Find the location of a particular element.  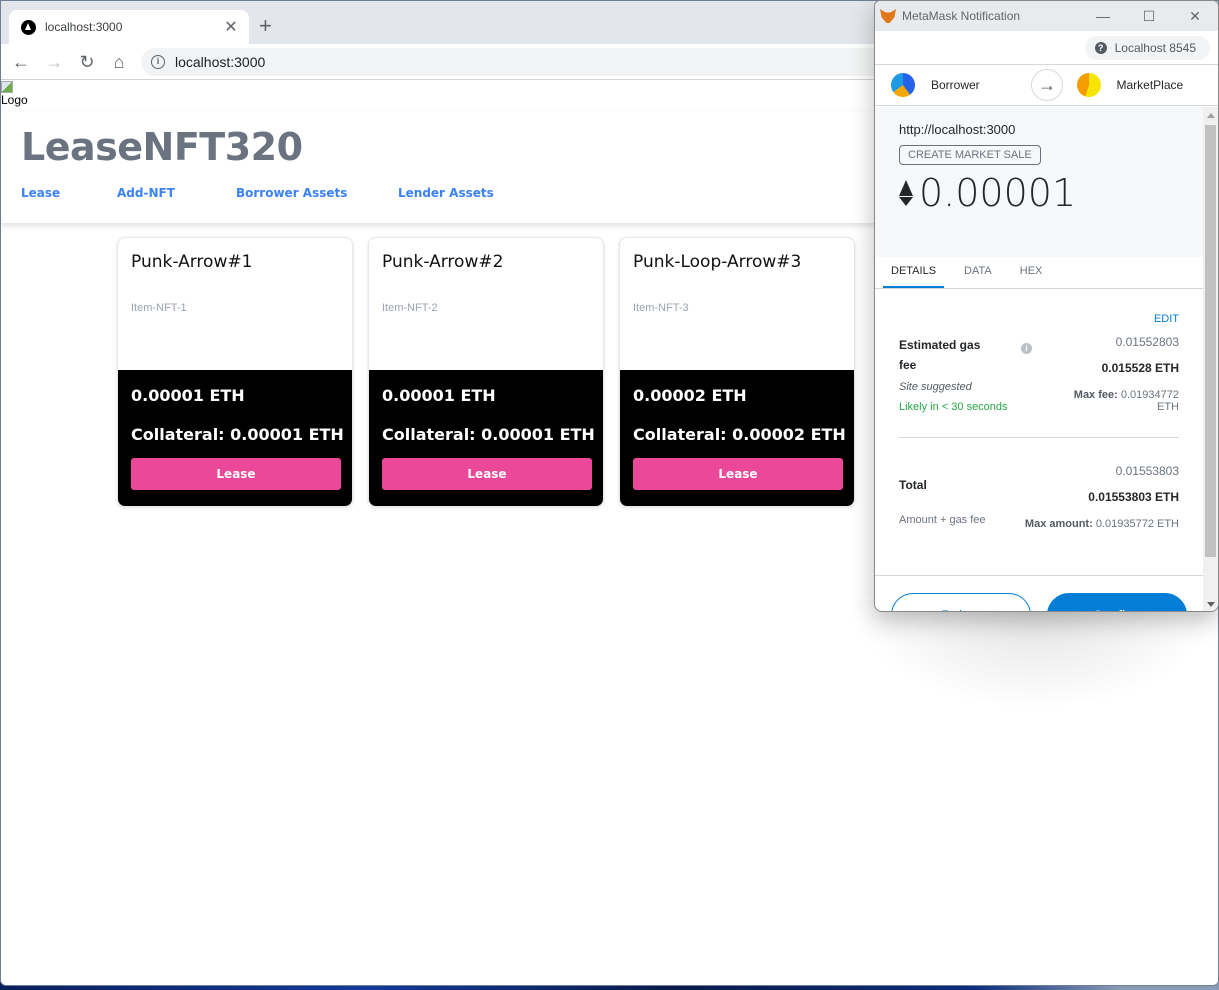

divider is located at coordinates (1039, 437).